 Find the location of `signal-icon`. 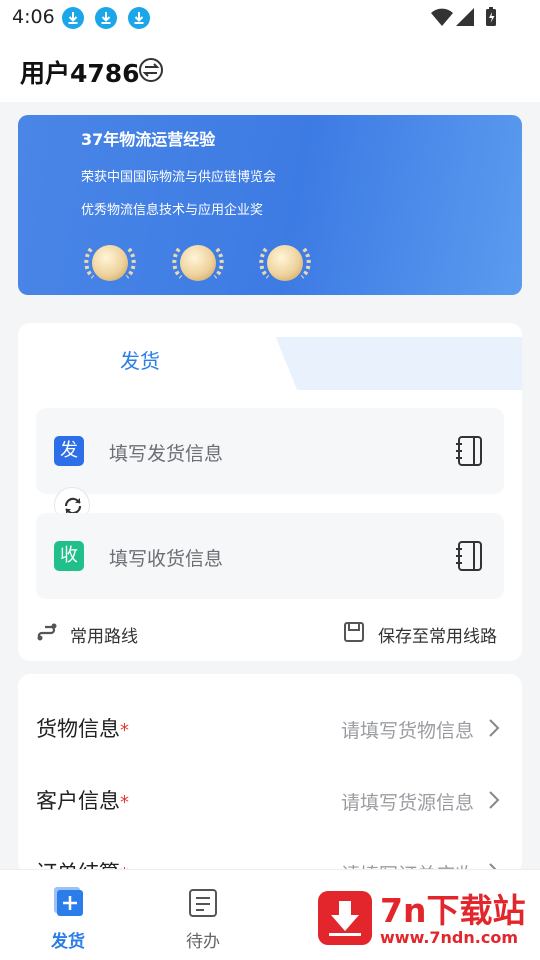

signal-icon is located at coordinates (465, 19).